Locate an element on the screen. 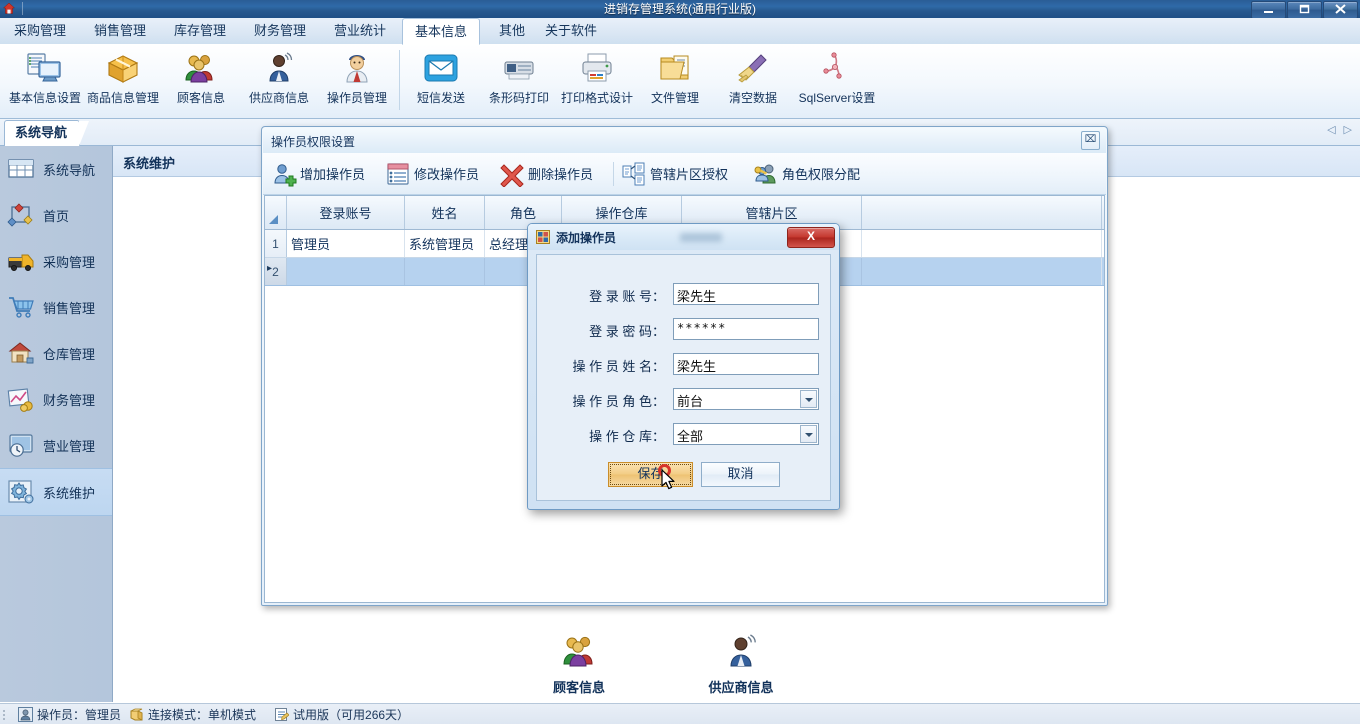 This screenshot has height=724, width=1360. status-operator-label: 操作员：管理员 is located at coordinates (79, 715).